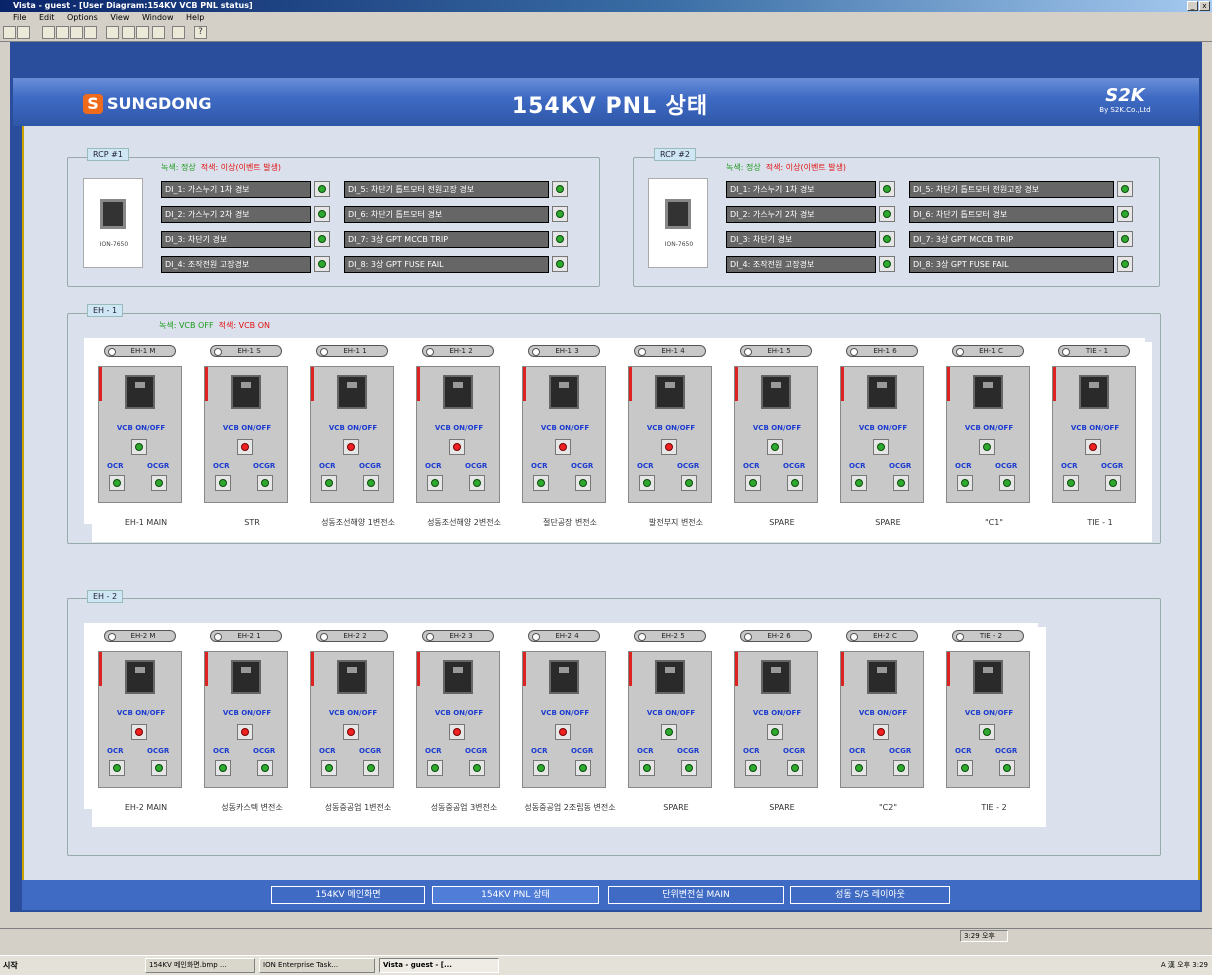 The width and height of the screenshot is (1212, 975). Describe the element at coordinates (670, 719) in the screenshot. I see `switchgear-cabinet: VCB ON/OFF OCR OCGR` at that location.